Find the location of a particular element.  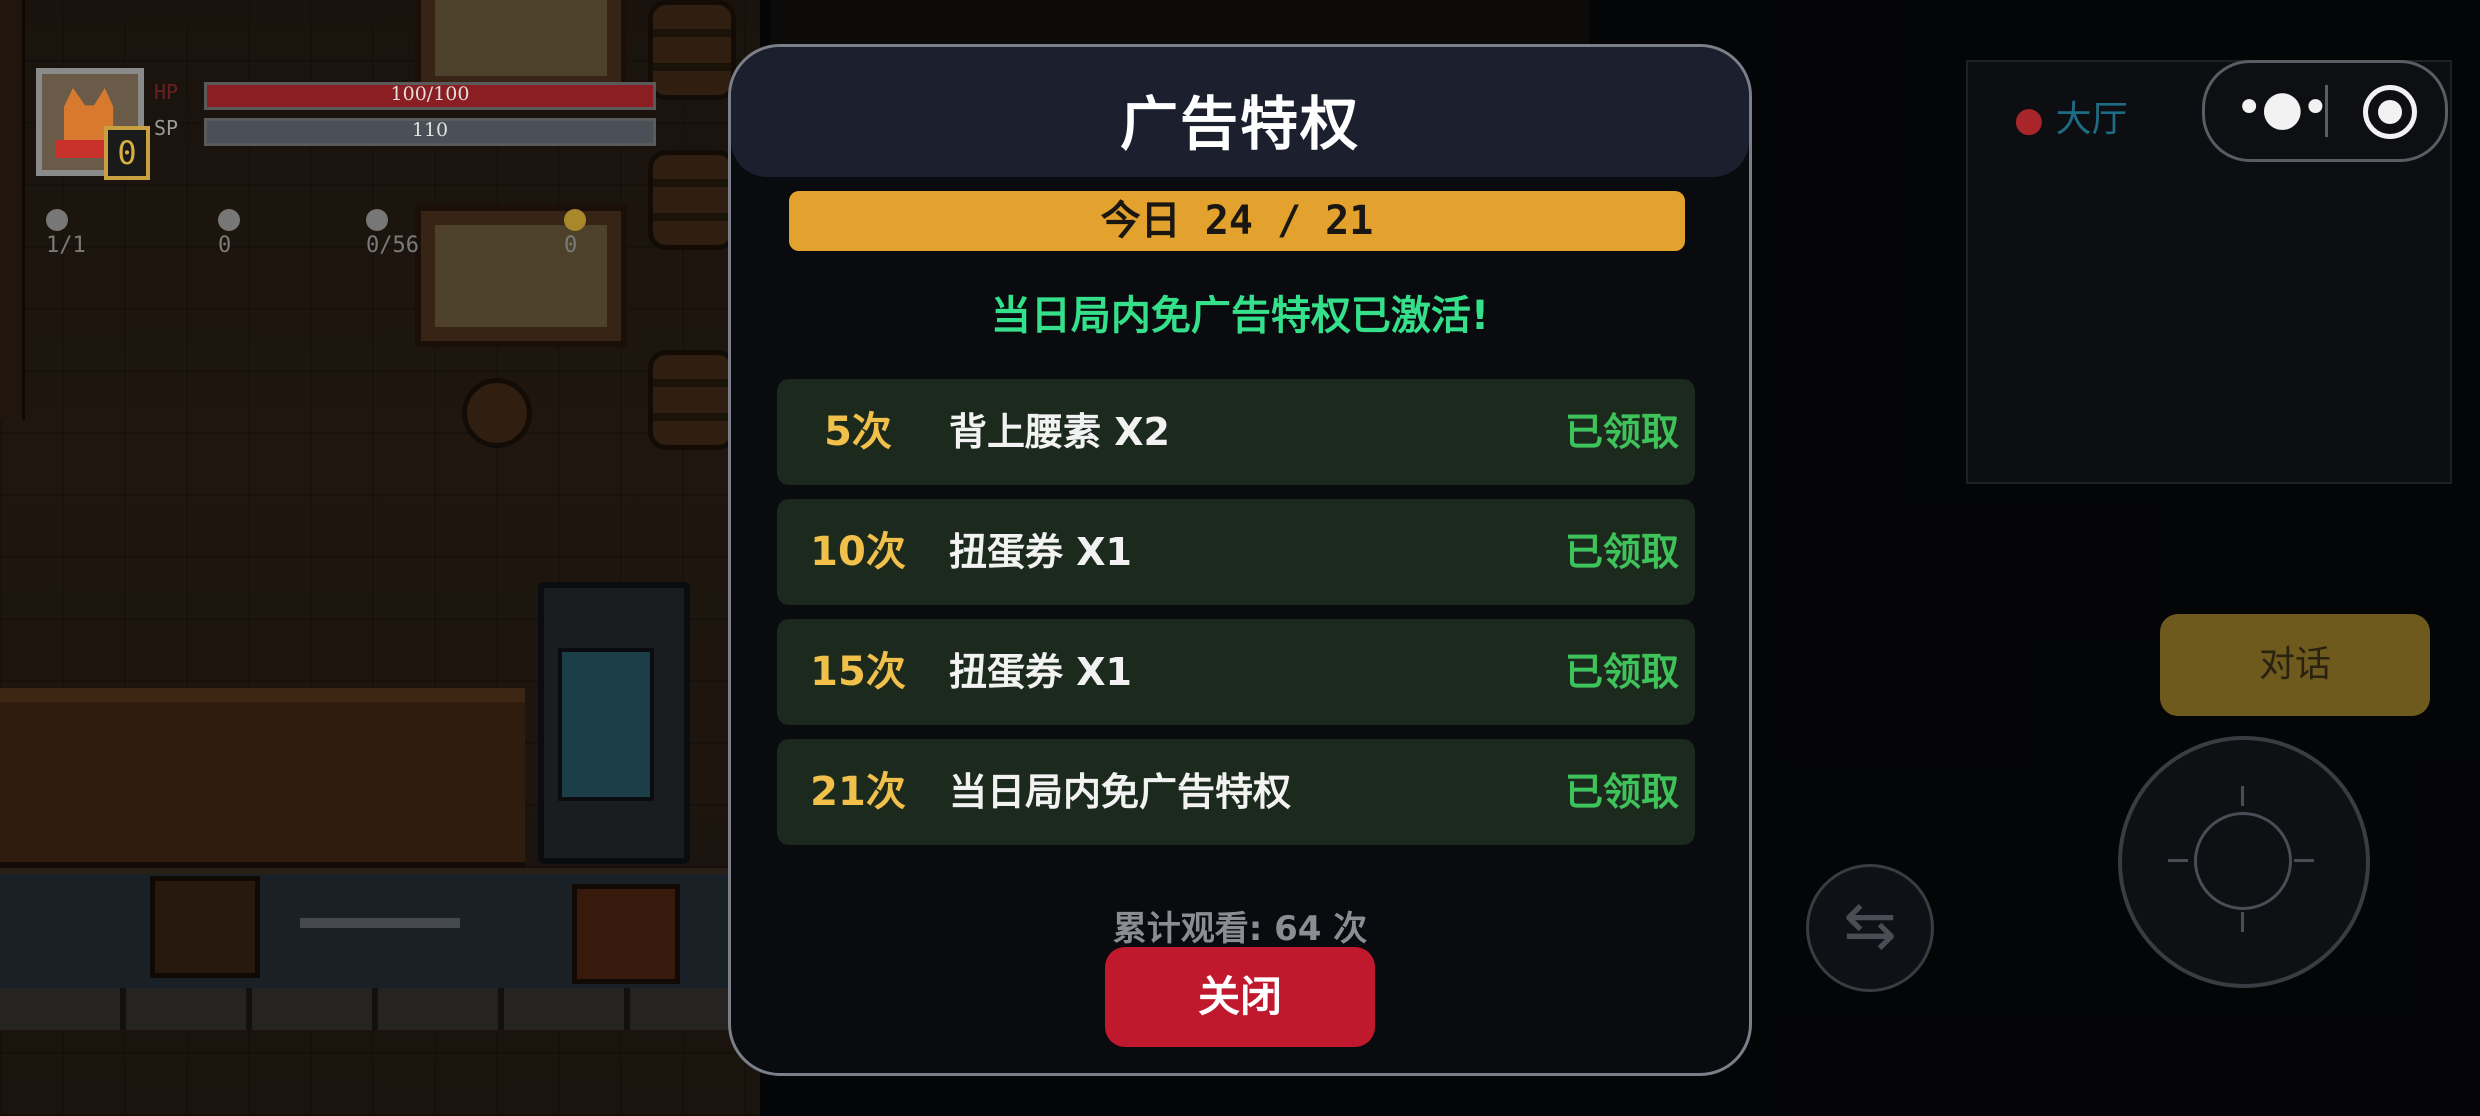

reward-count: 10次 is located at coordinates (858, 552).